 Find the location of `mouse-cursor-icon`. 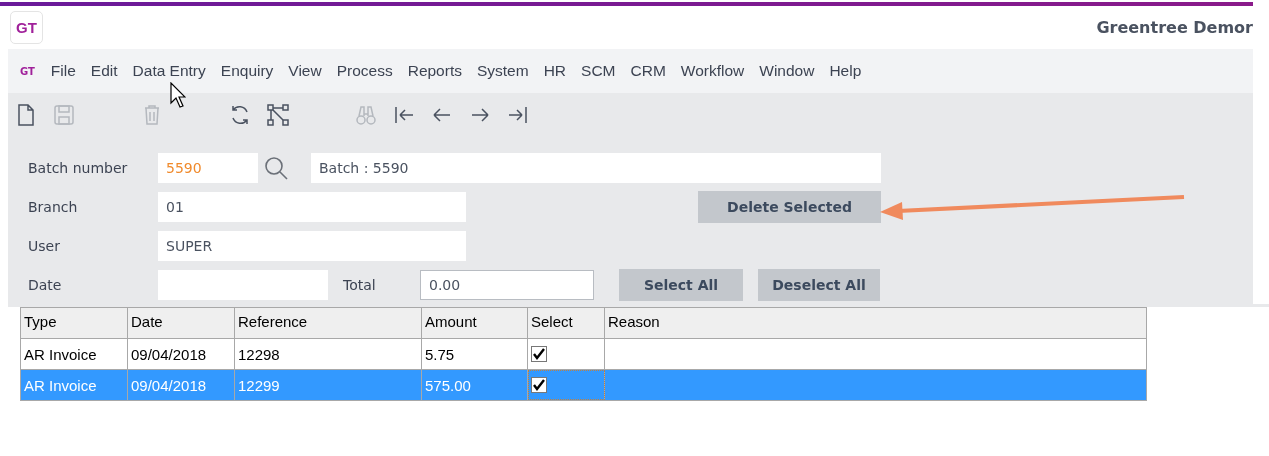

mouse-cursor-icon is located at coordinates (178, 95).